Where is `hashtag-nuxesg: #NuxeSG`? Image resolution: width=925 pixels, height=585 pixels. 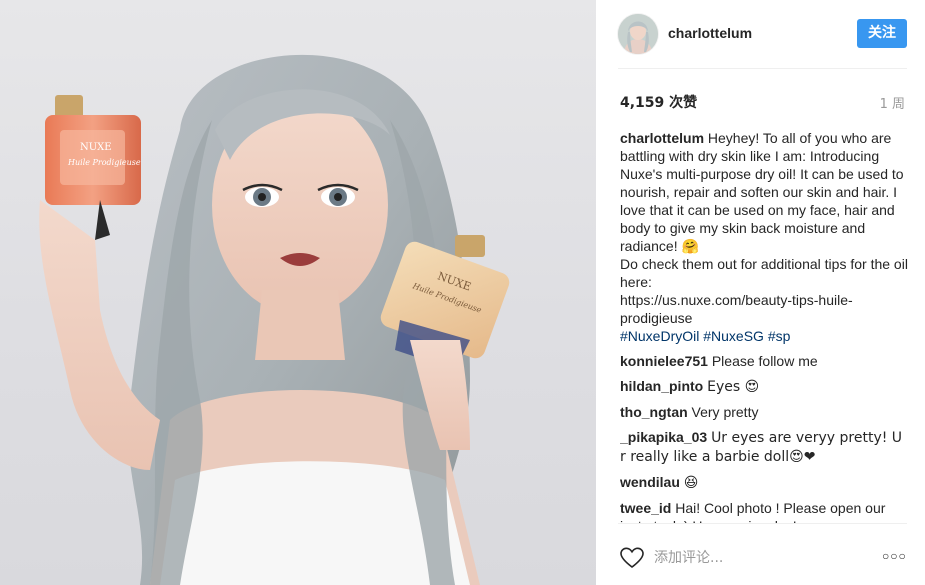
hashtag-nuxesg: #NuxeSG is located at coordinates (733, 336).